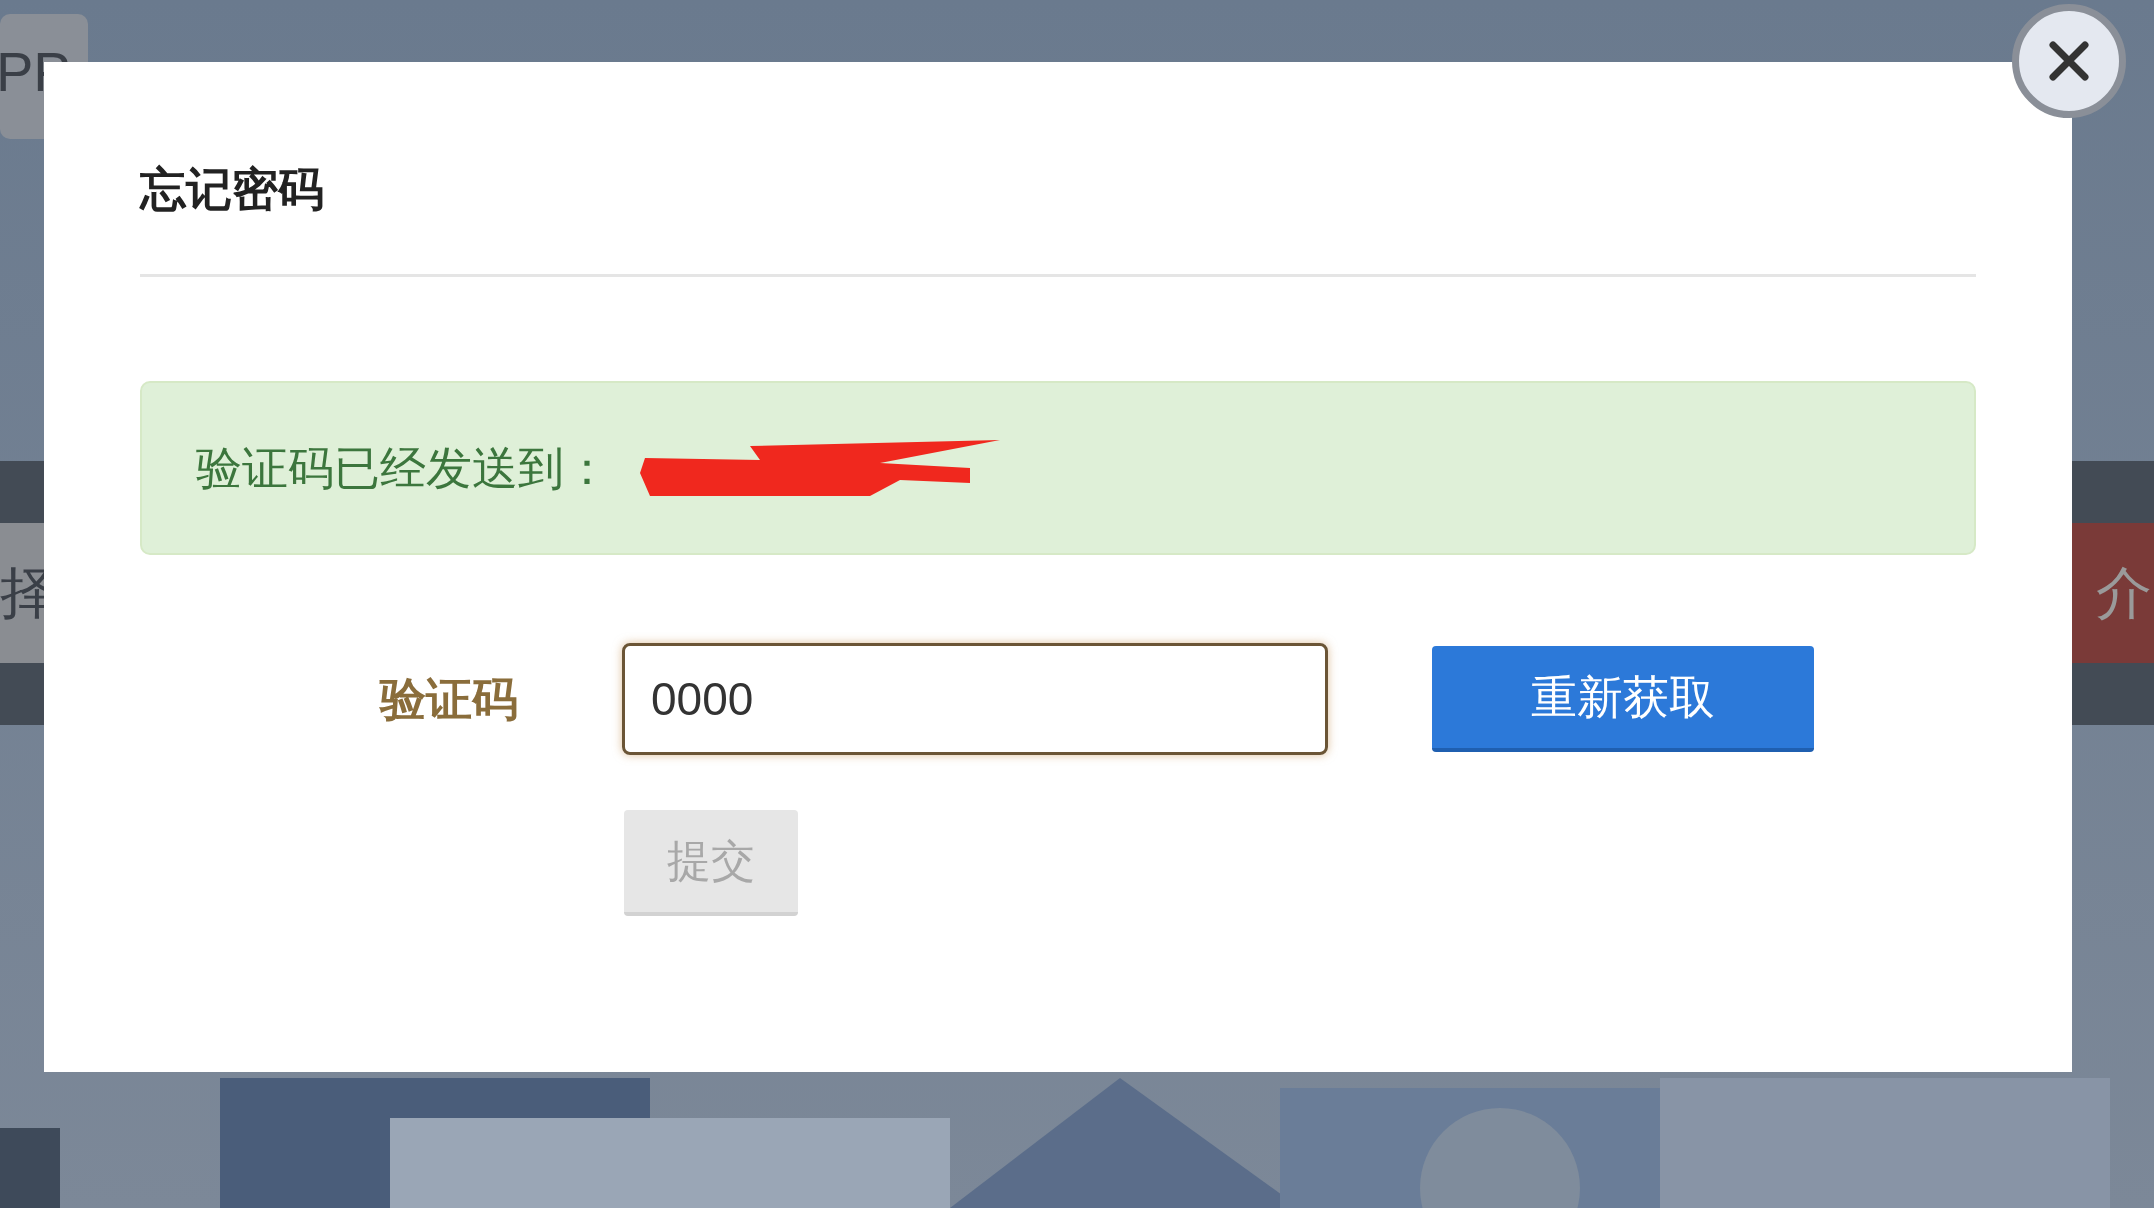  I want to click on code-input-field: 0000, so click(975, 699).